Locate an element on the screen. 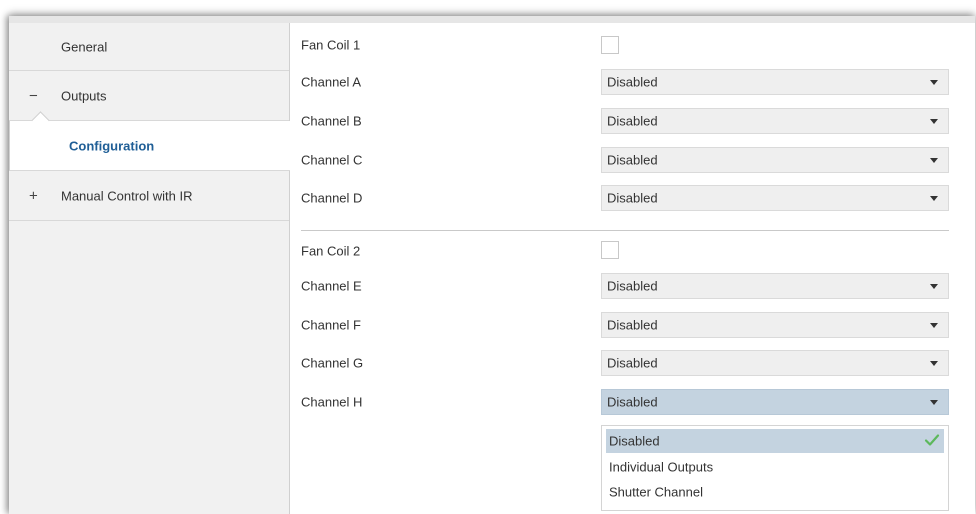 The width and height of the screenshot is (976, 514). collapse-icon: − is located at coordinates (33, 95).